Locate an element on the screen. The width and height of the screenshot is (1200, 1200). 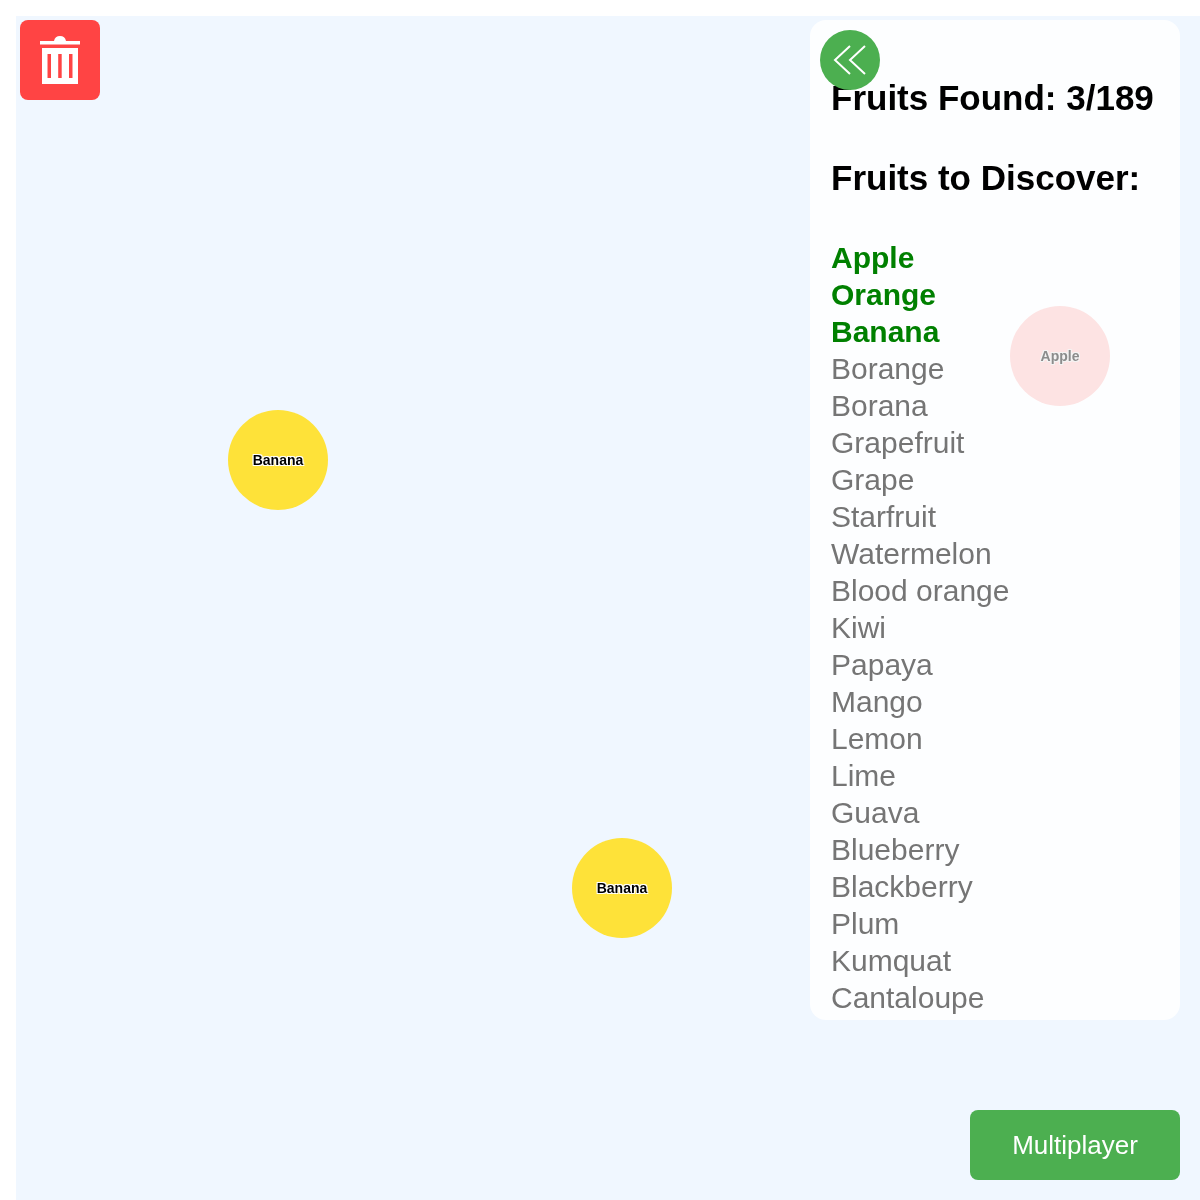
delete-button is located at coordinates (60, 60).